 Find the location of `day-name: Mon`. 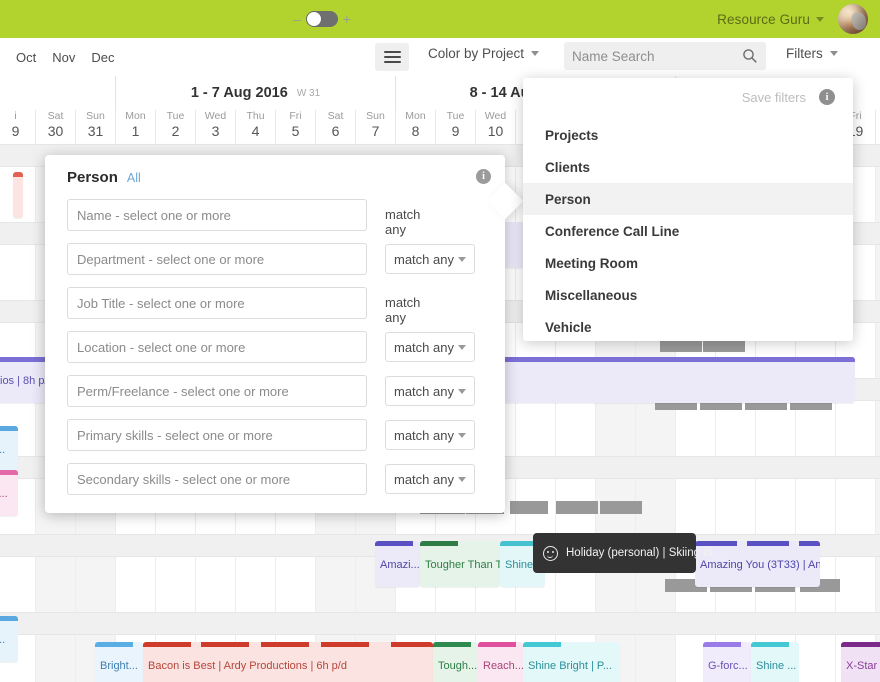

day-name: Mon is located at coordinates (415, 116).